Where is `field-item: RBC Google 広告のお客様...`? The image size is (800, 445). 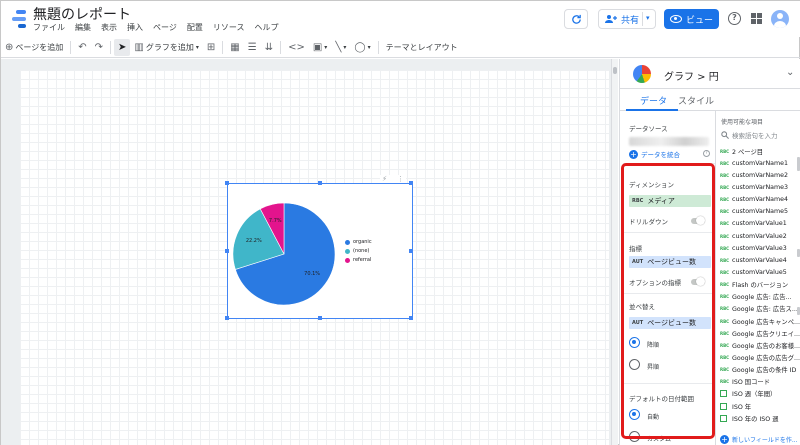
field-item: RBC Google 広告のお客様... is located at coordinates (760, 345).